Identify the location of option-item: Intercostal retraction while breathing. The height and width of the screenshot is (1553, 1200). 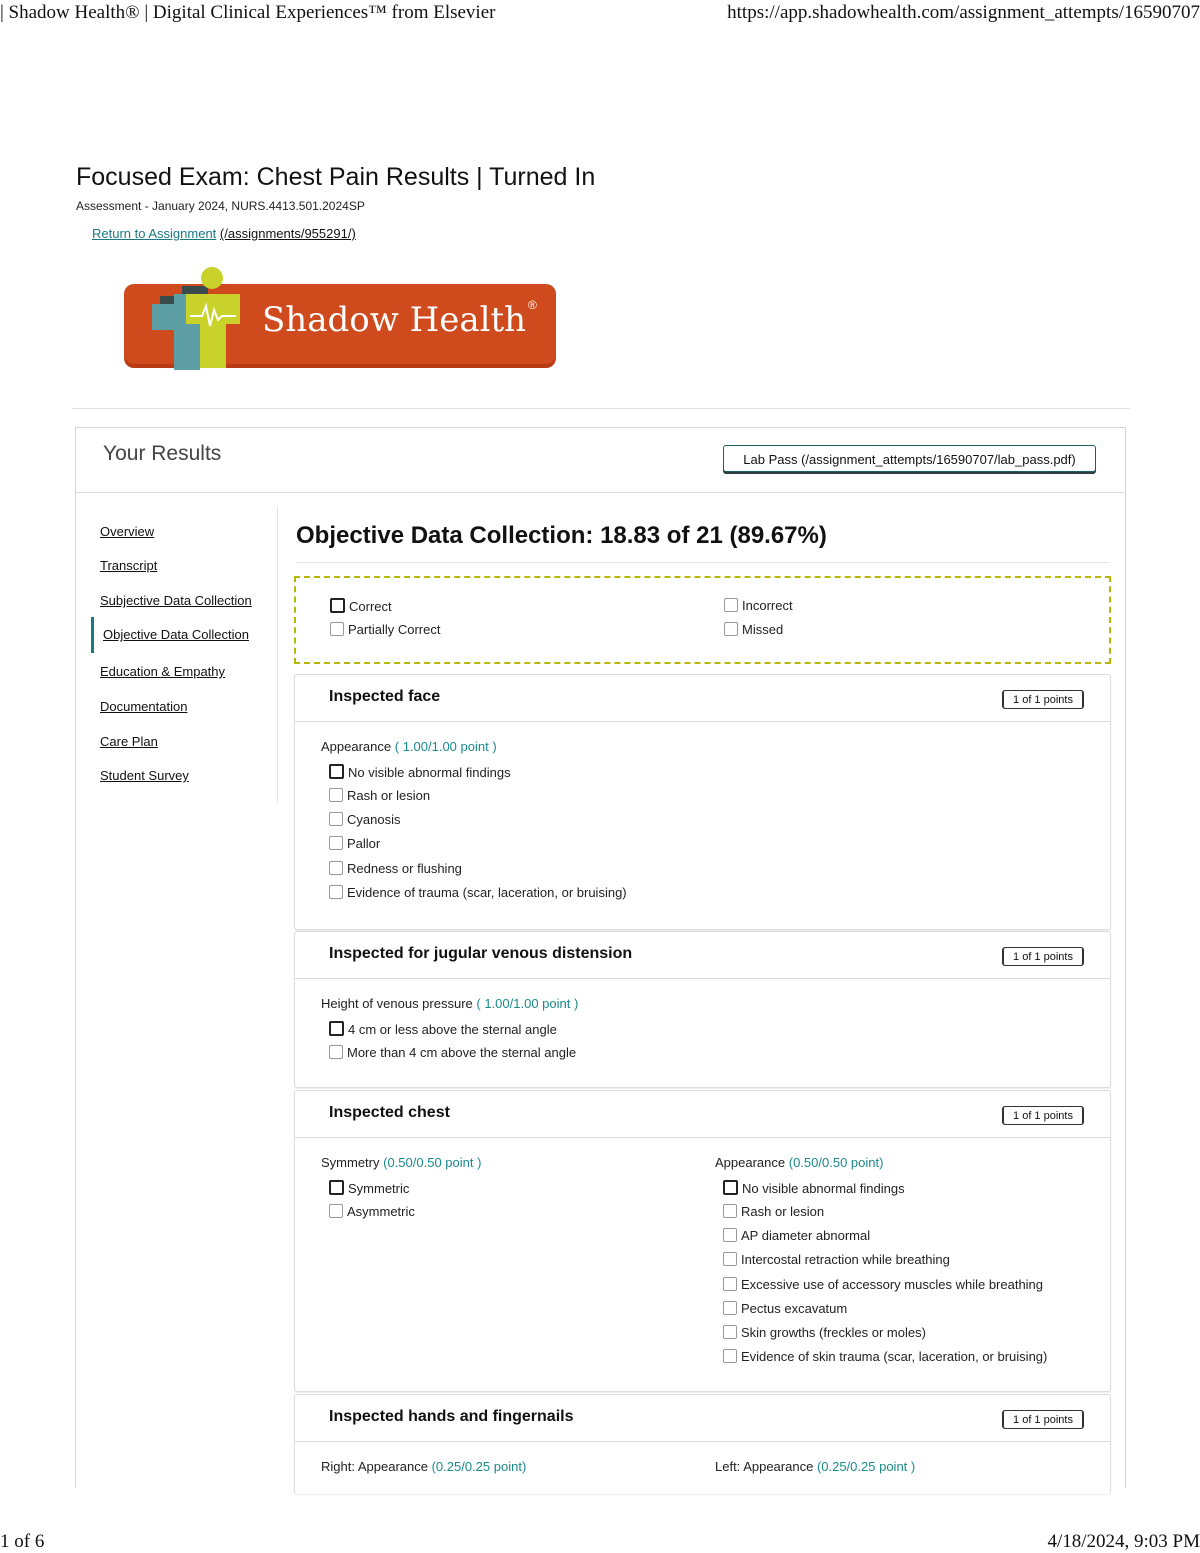
(836, 1259).